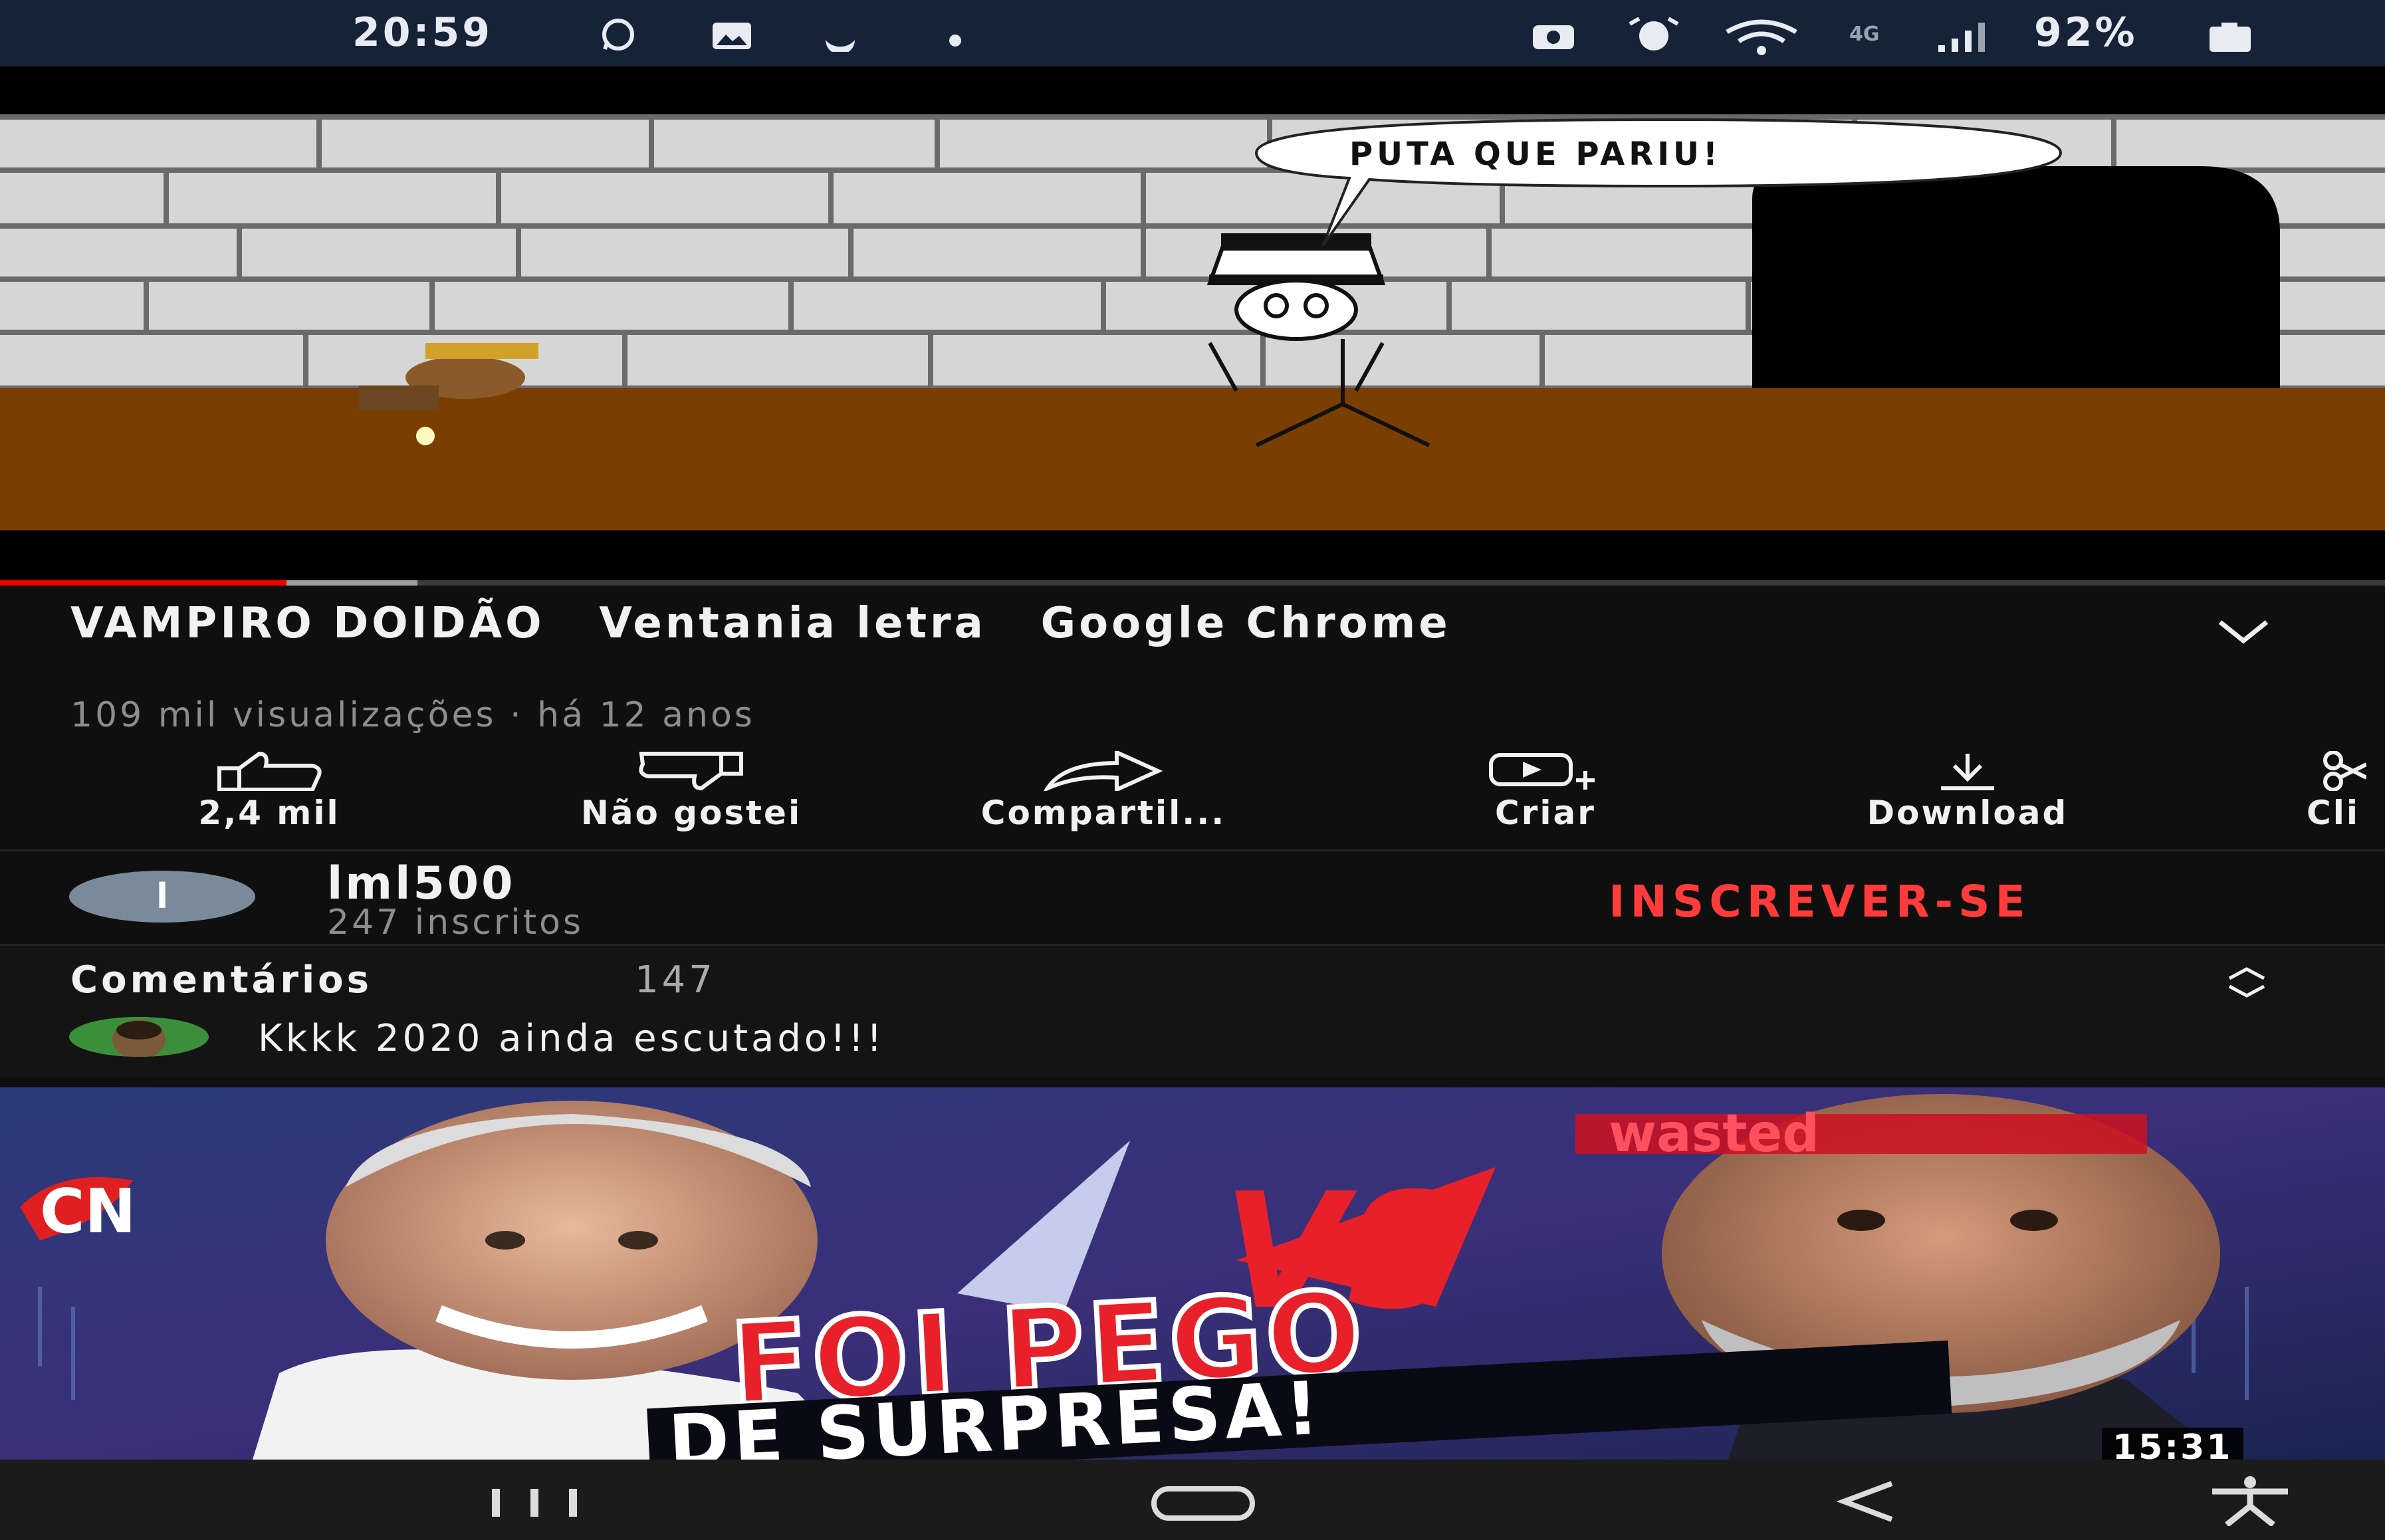 This screenshot has width=2385, height=1540. Describe the element at coordinates (1868, 1502) in the screenshot. I see `back-icon` at that location.